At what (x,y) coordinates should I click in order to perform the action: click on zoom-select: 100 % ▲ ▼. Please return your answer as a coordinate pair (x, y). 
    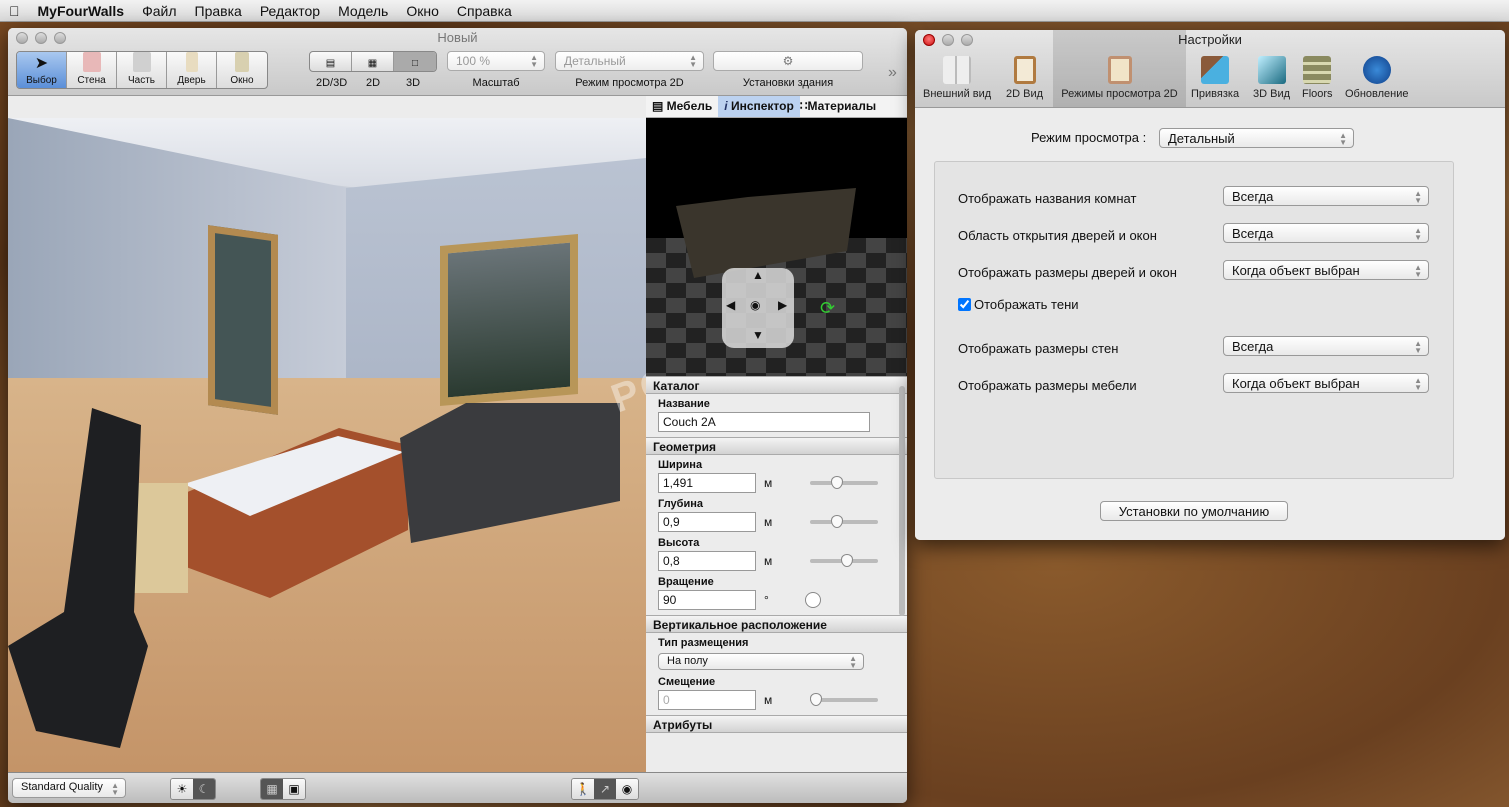
    Looking at the image, I should click on (496, 61).